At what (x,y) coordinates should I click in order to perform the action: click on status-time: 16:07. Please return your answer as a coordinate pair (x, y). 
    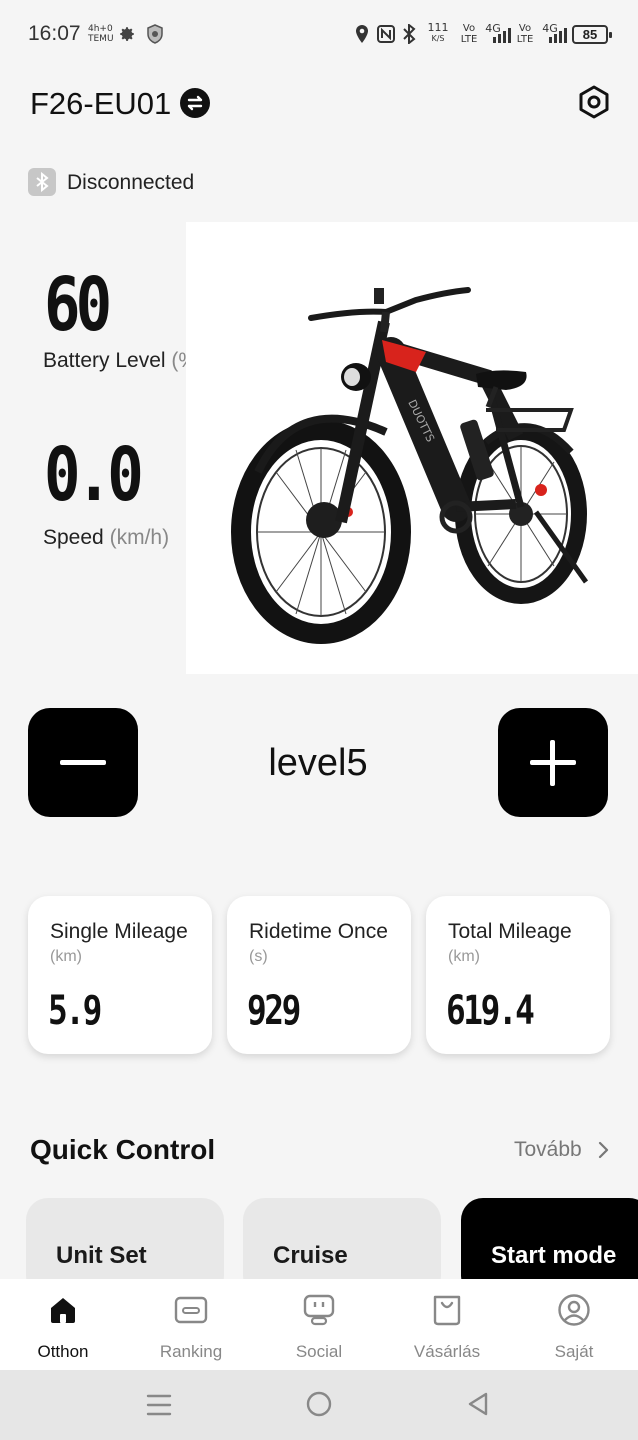
    Looking at the image, I should click on (54, 33).